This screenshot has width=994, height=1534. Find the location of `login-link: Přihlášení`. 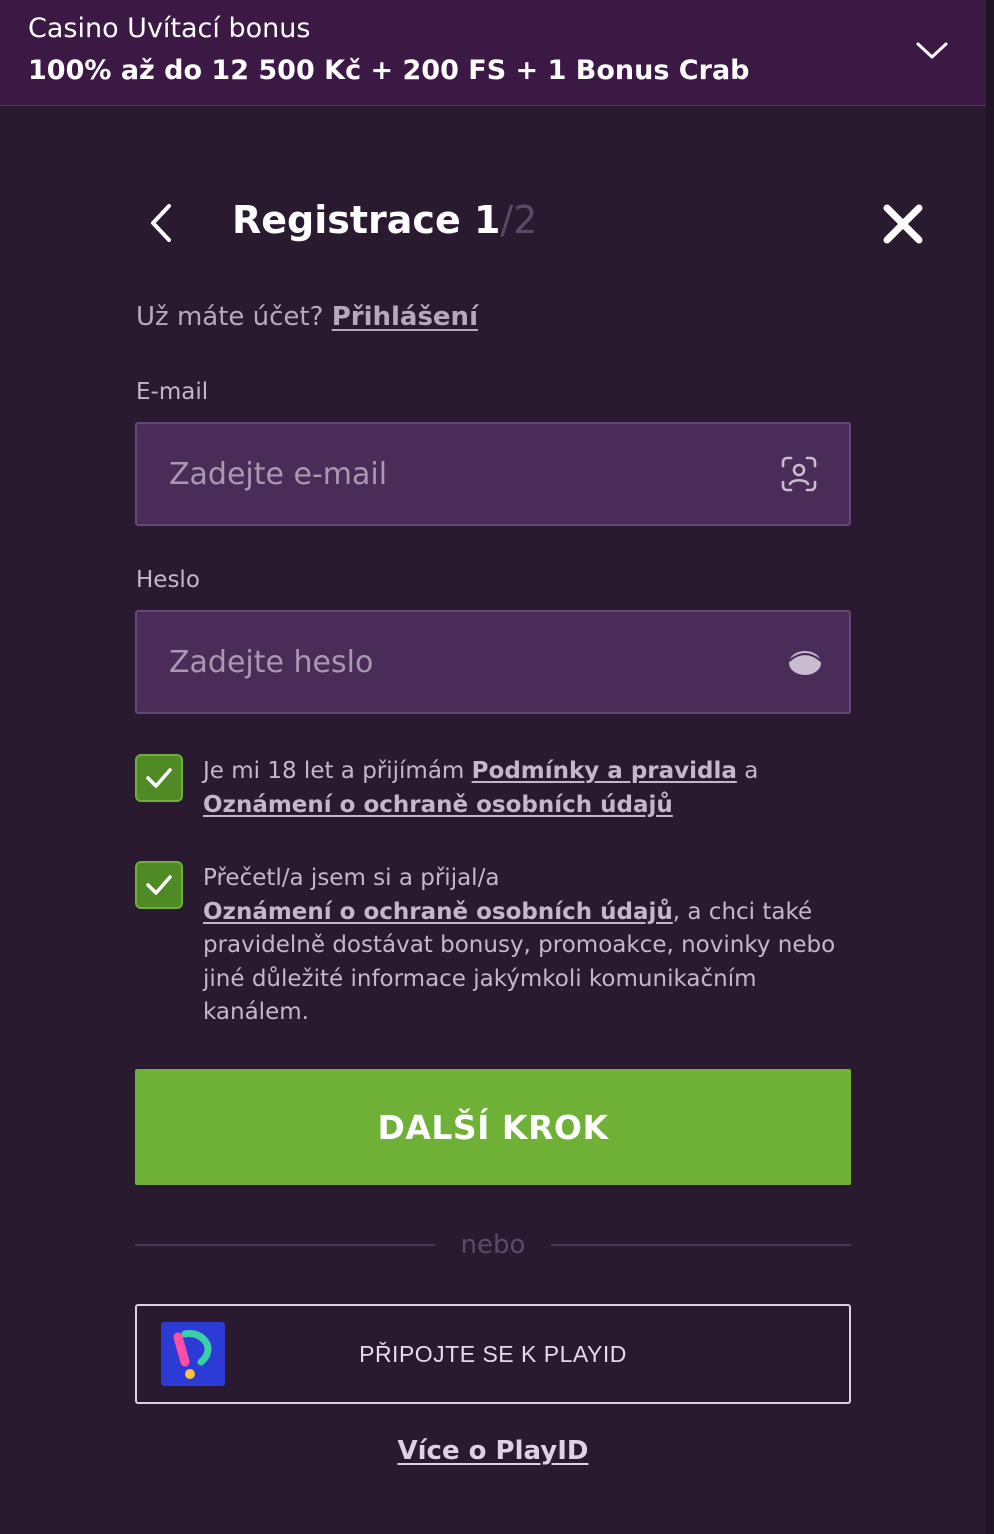

login-link: Přihlášení is located at coordinates (405, 317).